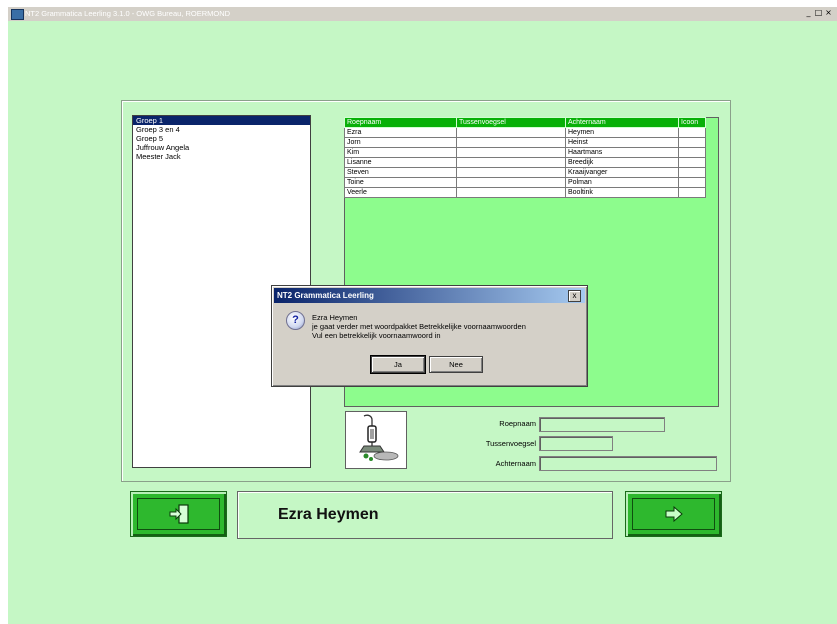 This screenshot has width=837, height=624. Describe the element at coordinates (400, 162) in the screenshot. I see `cell-roepnaam: Lisanne` at that location.